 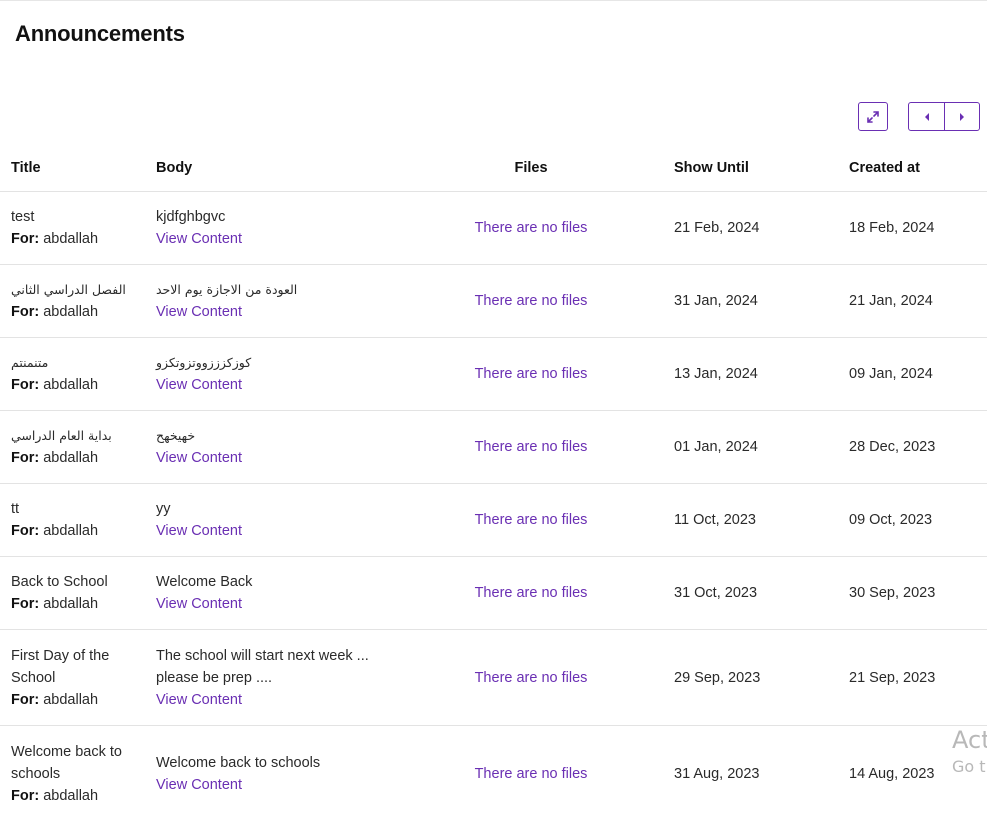 What do you see at coordinates (969, 766) in the screenshot?
I see `watermark-line: Go t` at bounding box center [969, 766].